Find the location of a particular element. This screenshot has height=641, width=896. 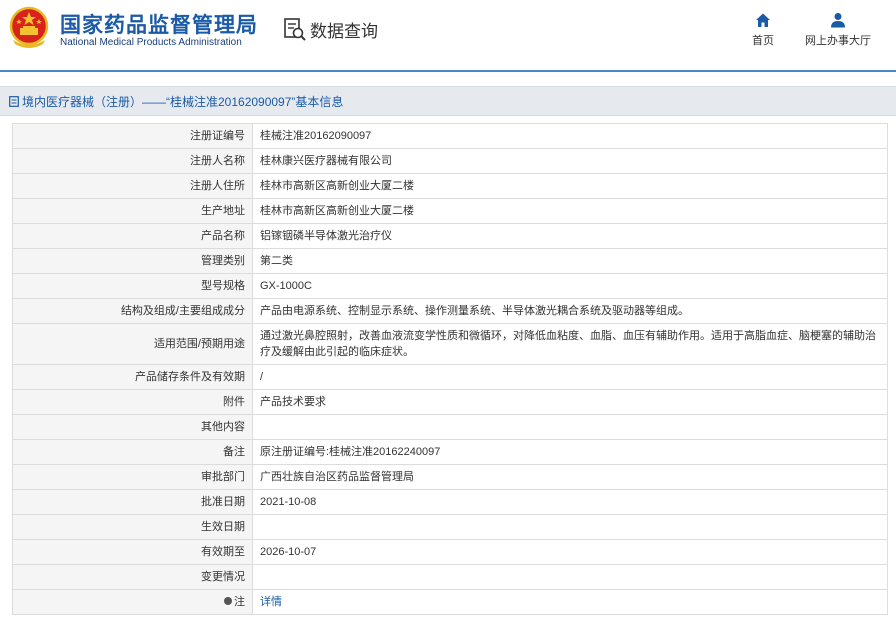

row-value: 产品技术要求 is located at coordinates (570, 402).